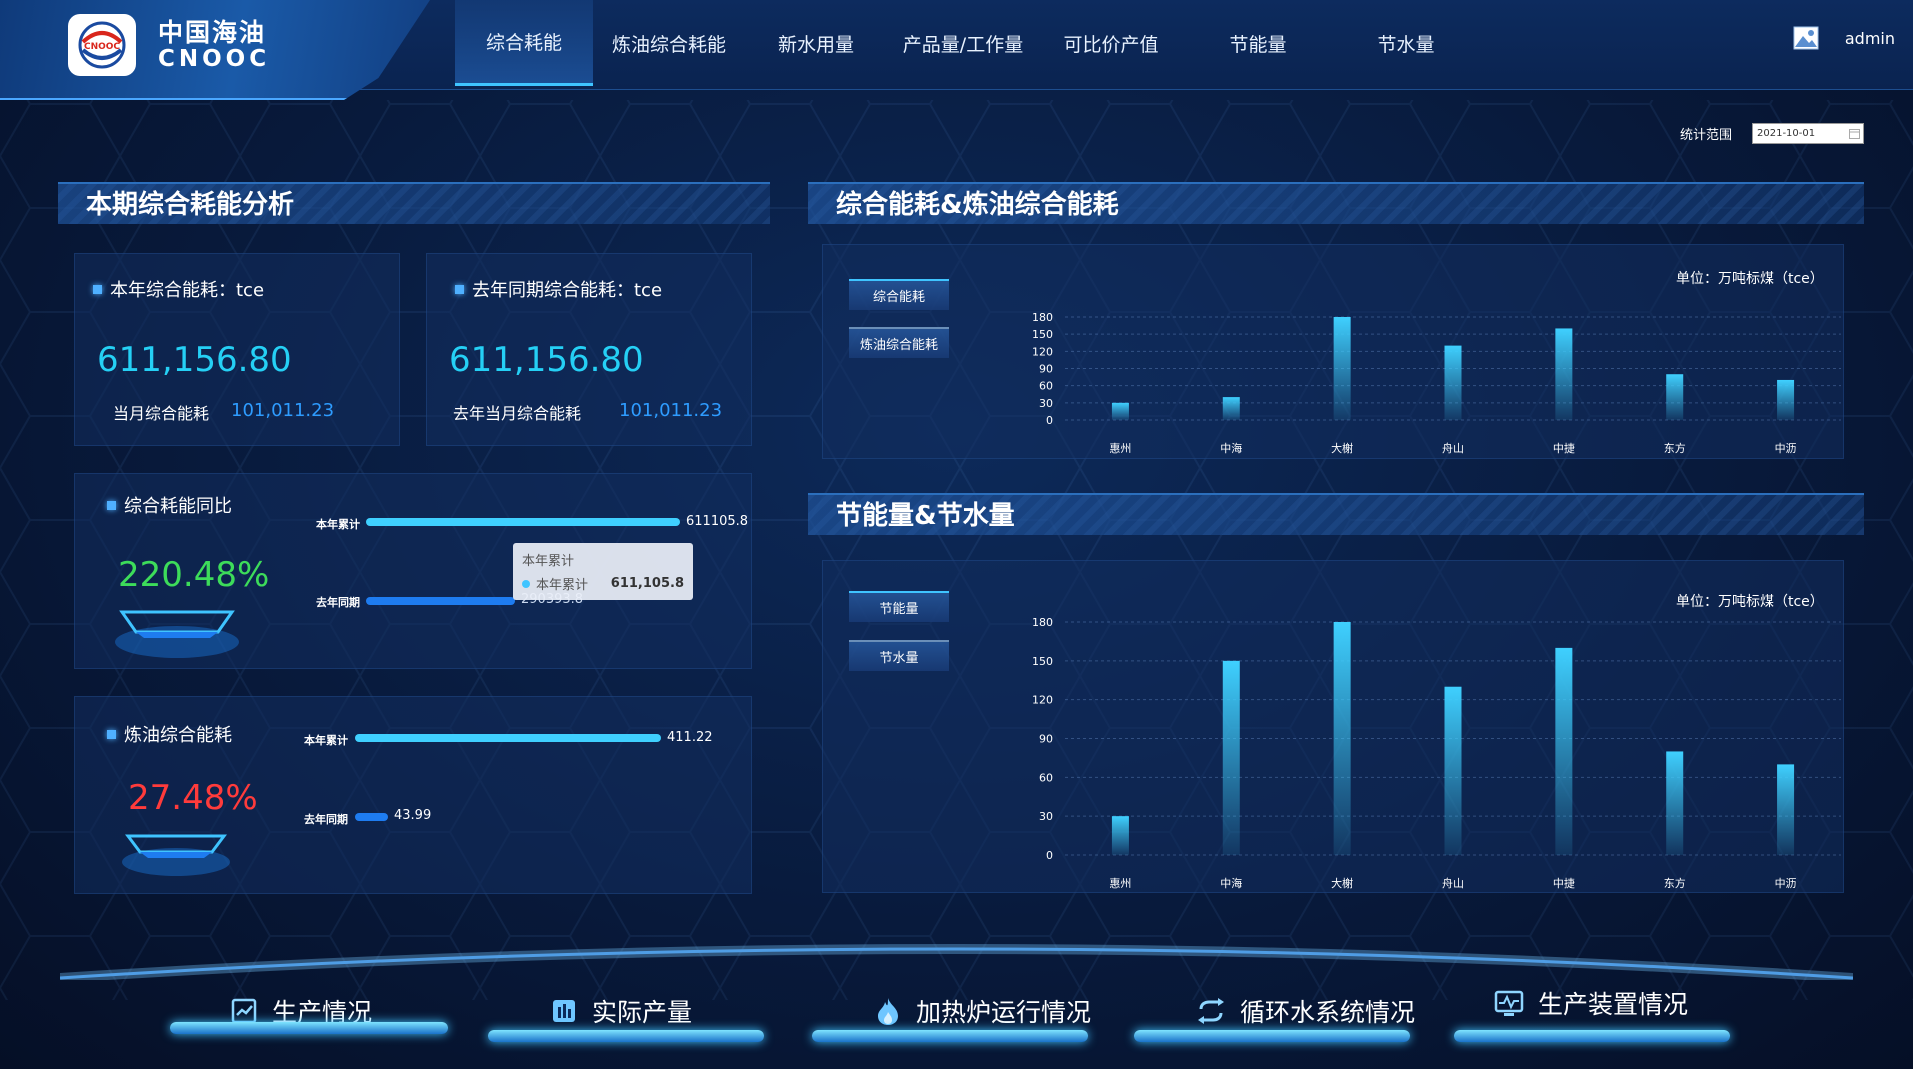  Describe the element at coordinates (1870, 38) in the screenshot. I see `user-name: admin` at that location.